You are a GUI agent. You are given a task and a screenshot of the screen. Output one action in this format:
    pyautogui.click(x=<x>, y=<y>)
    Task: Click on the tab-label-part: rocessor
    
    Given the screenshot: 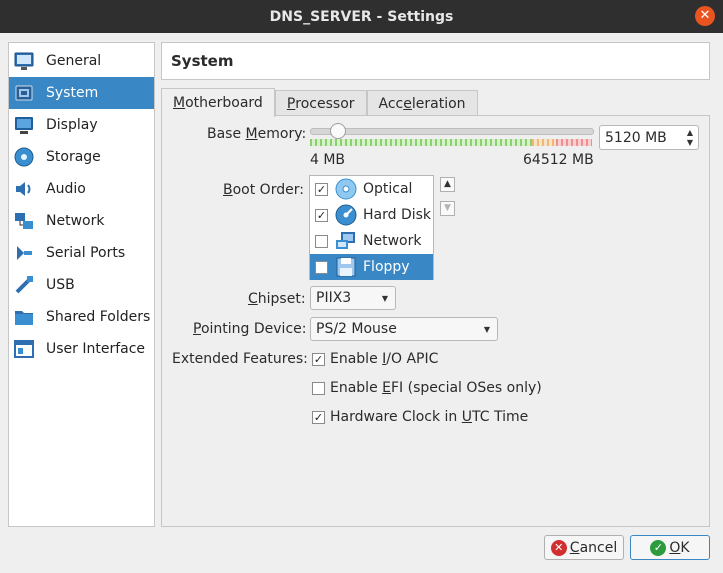 What is the action you would take?
    pyautogui.click(x=325, y=104)
    